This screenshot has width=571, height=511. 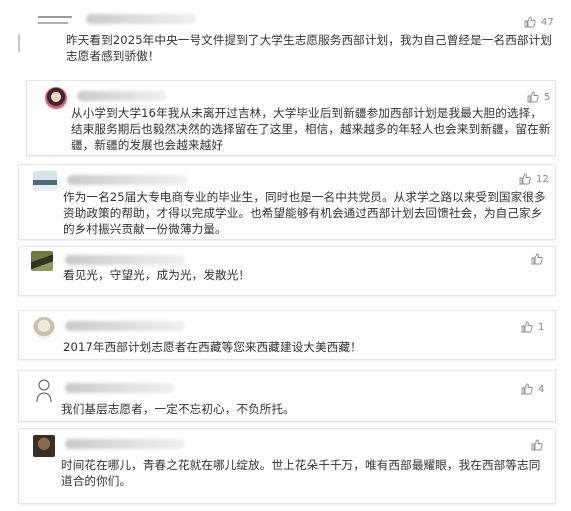 What do you see at coordinates (541, 327) in the screenshot?
I see `like-count: 1` at bounding box center [541, 327].